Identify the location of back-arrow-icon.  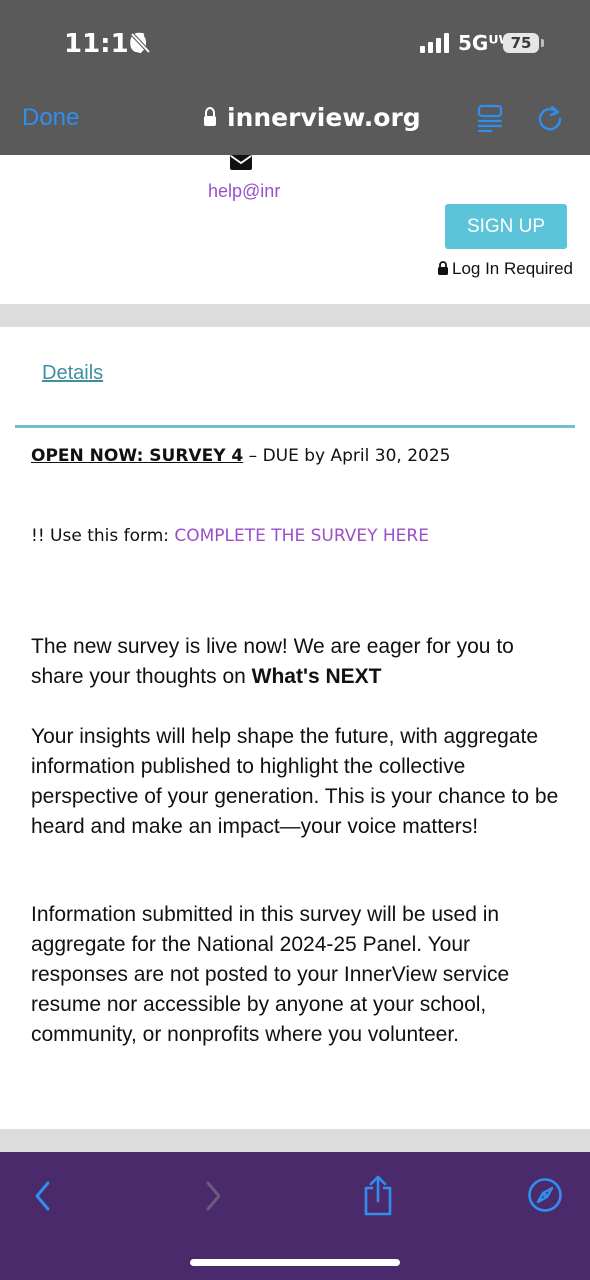
(43, 1196).